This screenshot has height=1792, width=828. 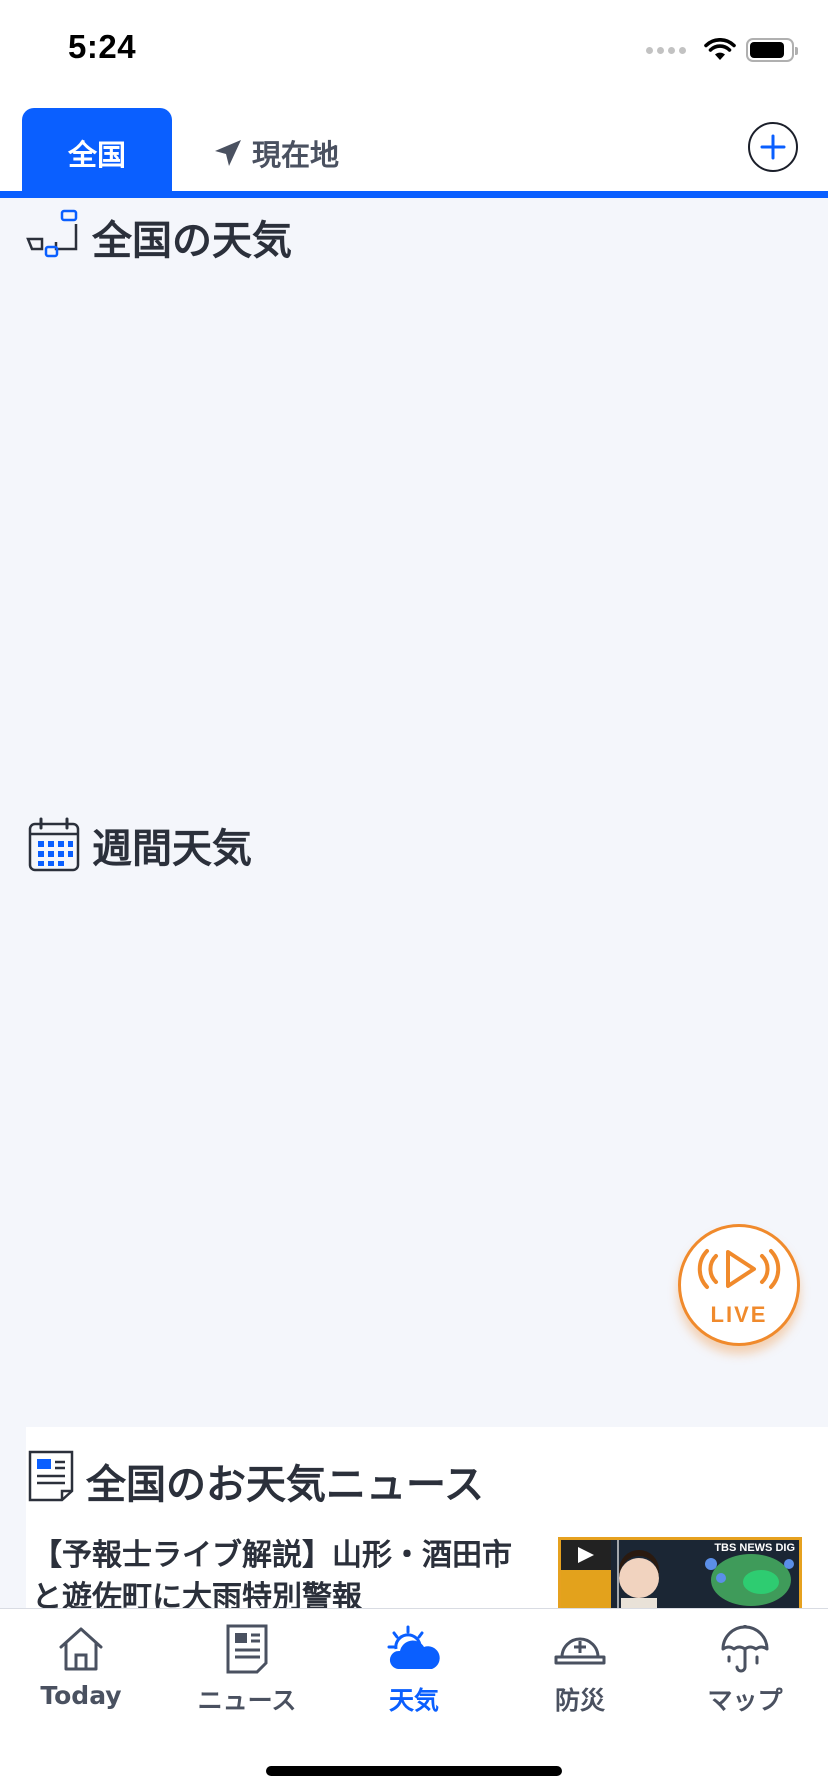 I want to click on live-button: LIVE, so click(x=739, y=1285).